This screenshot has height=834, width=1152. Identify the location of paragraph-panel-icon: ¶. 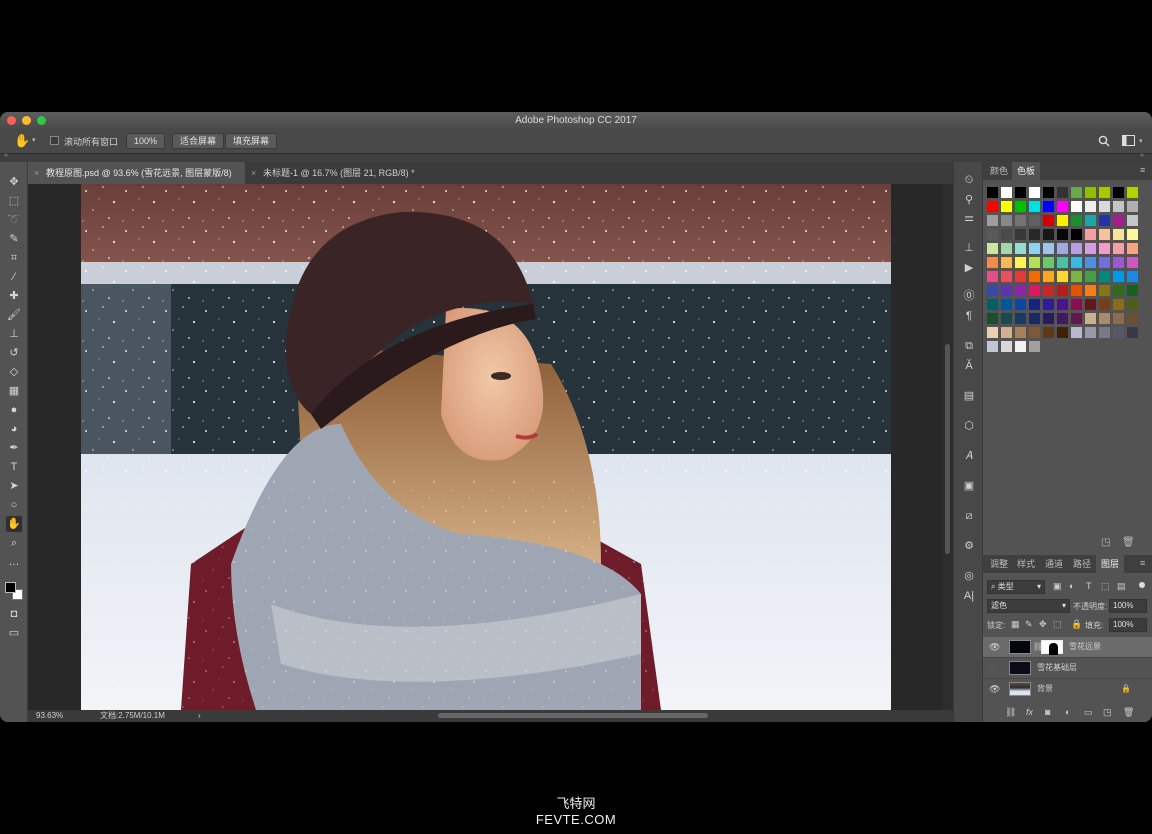
(969, 316).